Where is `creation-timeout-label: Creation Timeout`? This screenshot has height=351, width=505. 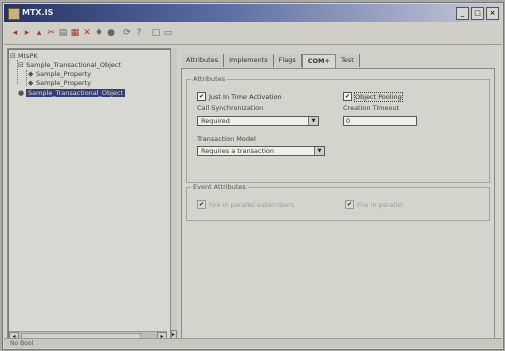 creation-timeout-label: Creation Timeout is located at coordinates (371, 108).